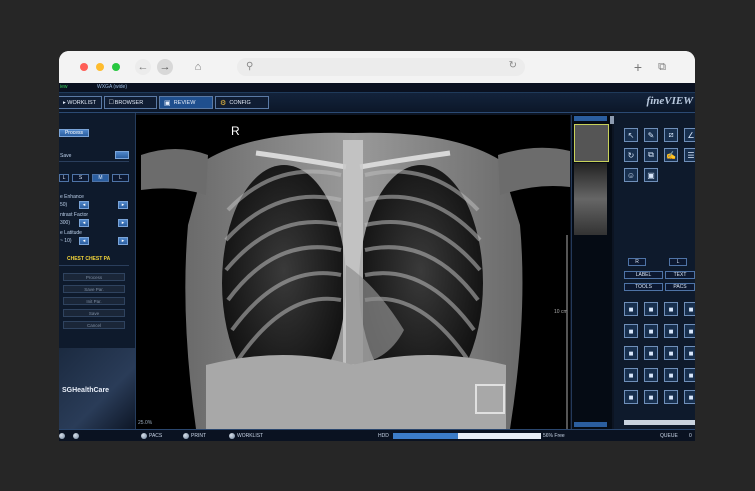 Image resolution: width=755 pixels, height=491 pixels. Describe the element at coordinates (84, 67) in the screenshot. I see `close-dot` at that location.